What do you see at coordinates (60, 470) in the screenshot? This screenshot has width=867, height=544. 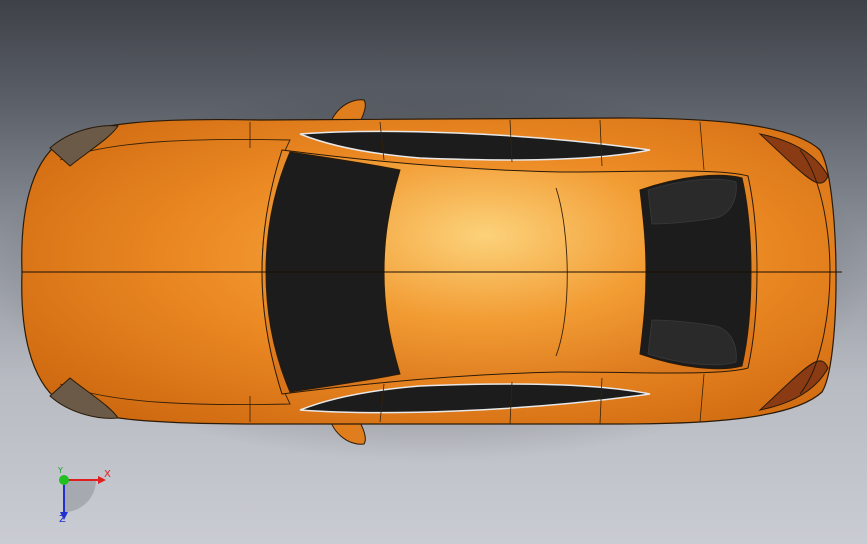 I see `triad-y-label: Y` at bounding box center [60, 470].